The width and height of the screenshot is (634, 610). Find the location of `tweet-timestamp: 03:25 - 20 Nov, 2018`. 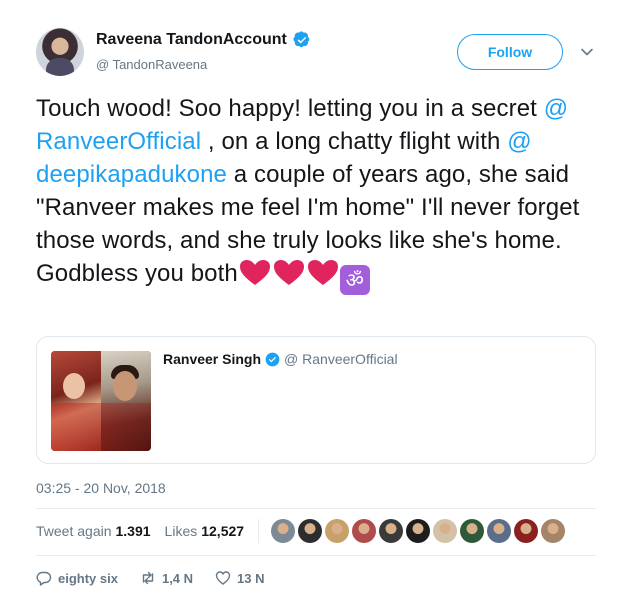

tweet-timestamp: 03:25 - 20 Nov, 2018 is located at coordinates (101, 488).